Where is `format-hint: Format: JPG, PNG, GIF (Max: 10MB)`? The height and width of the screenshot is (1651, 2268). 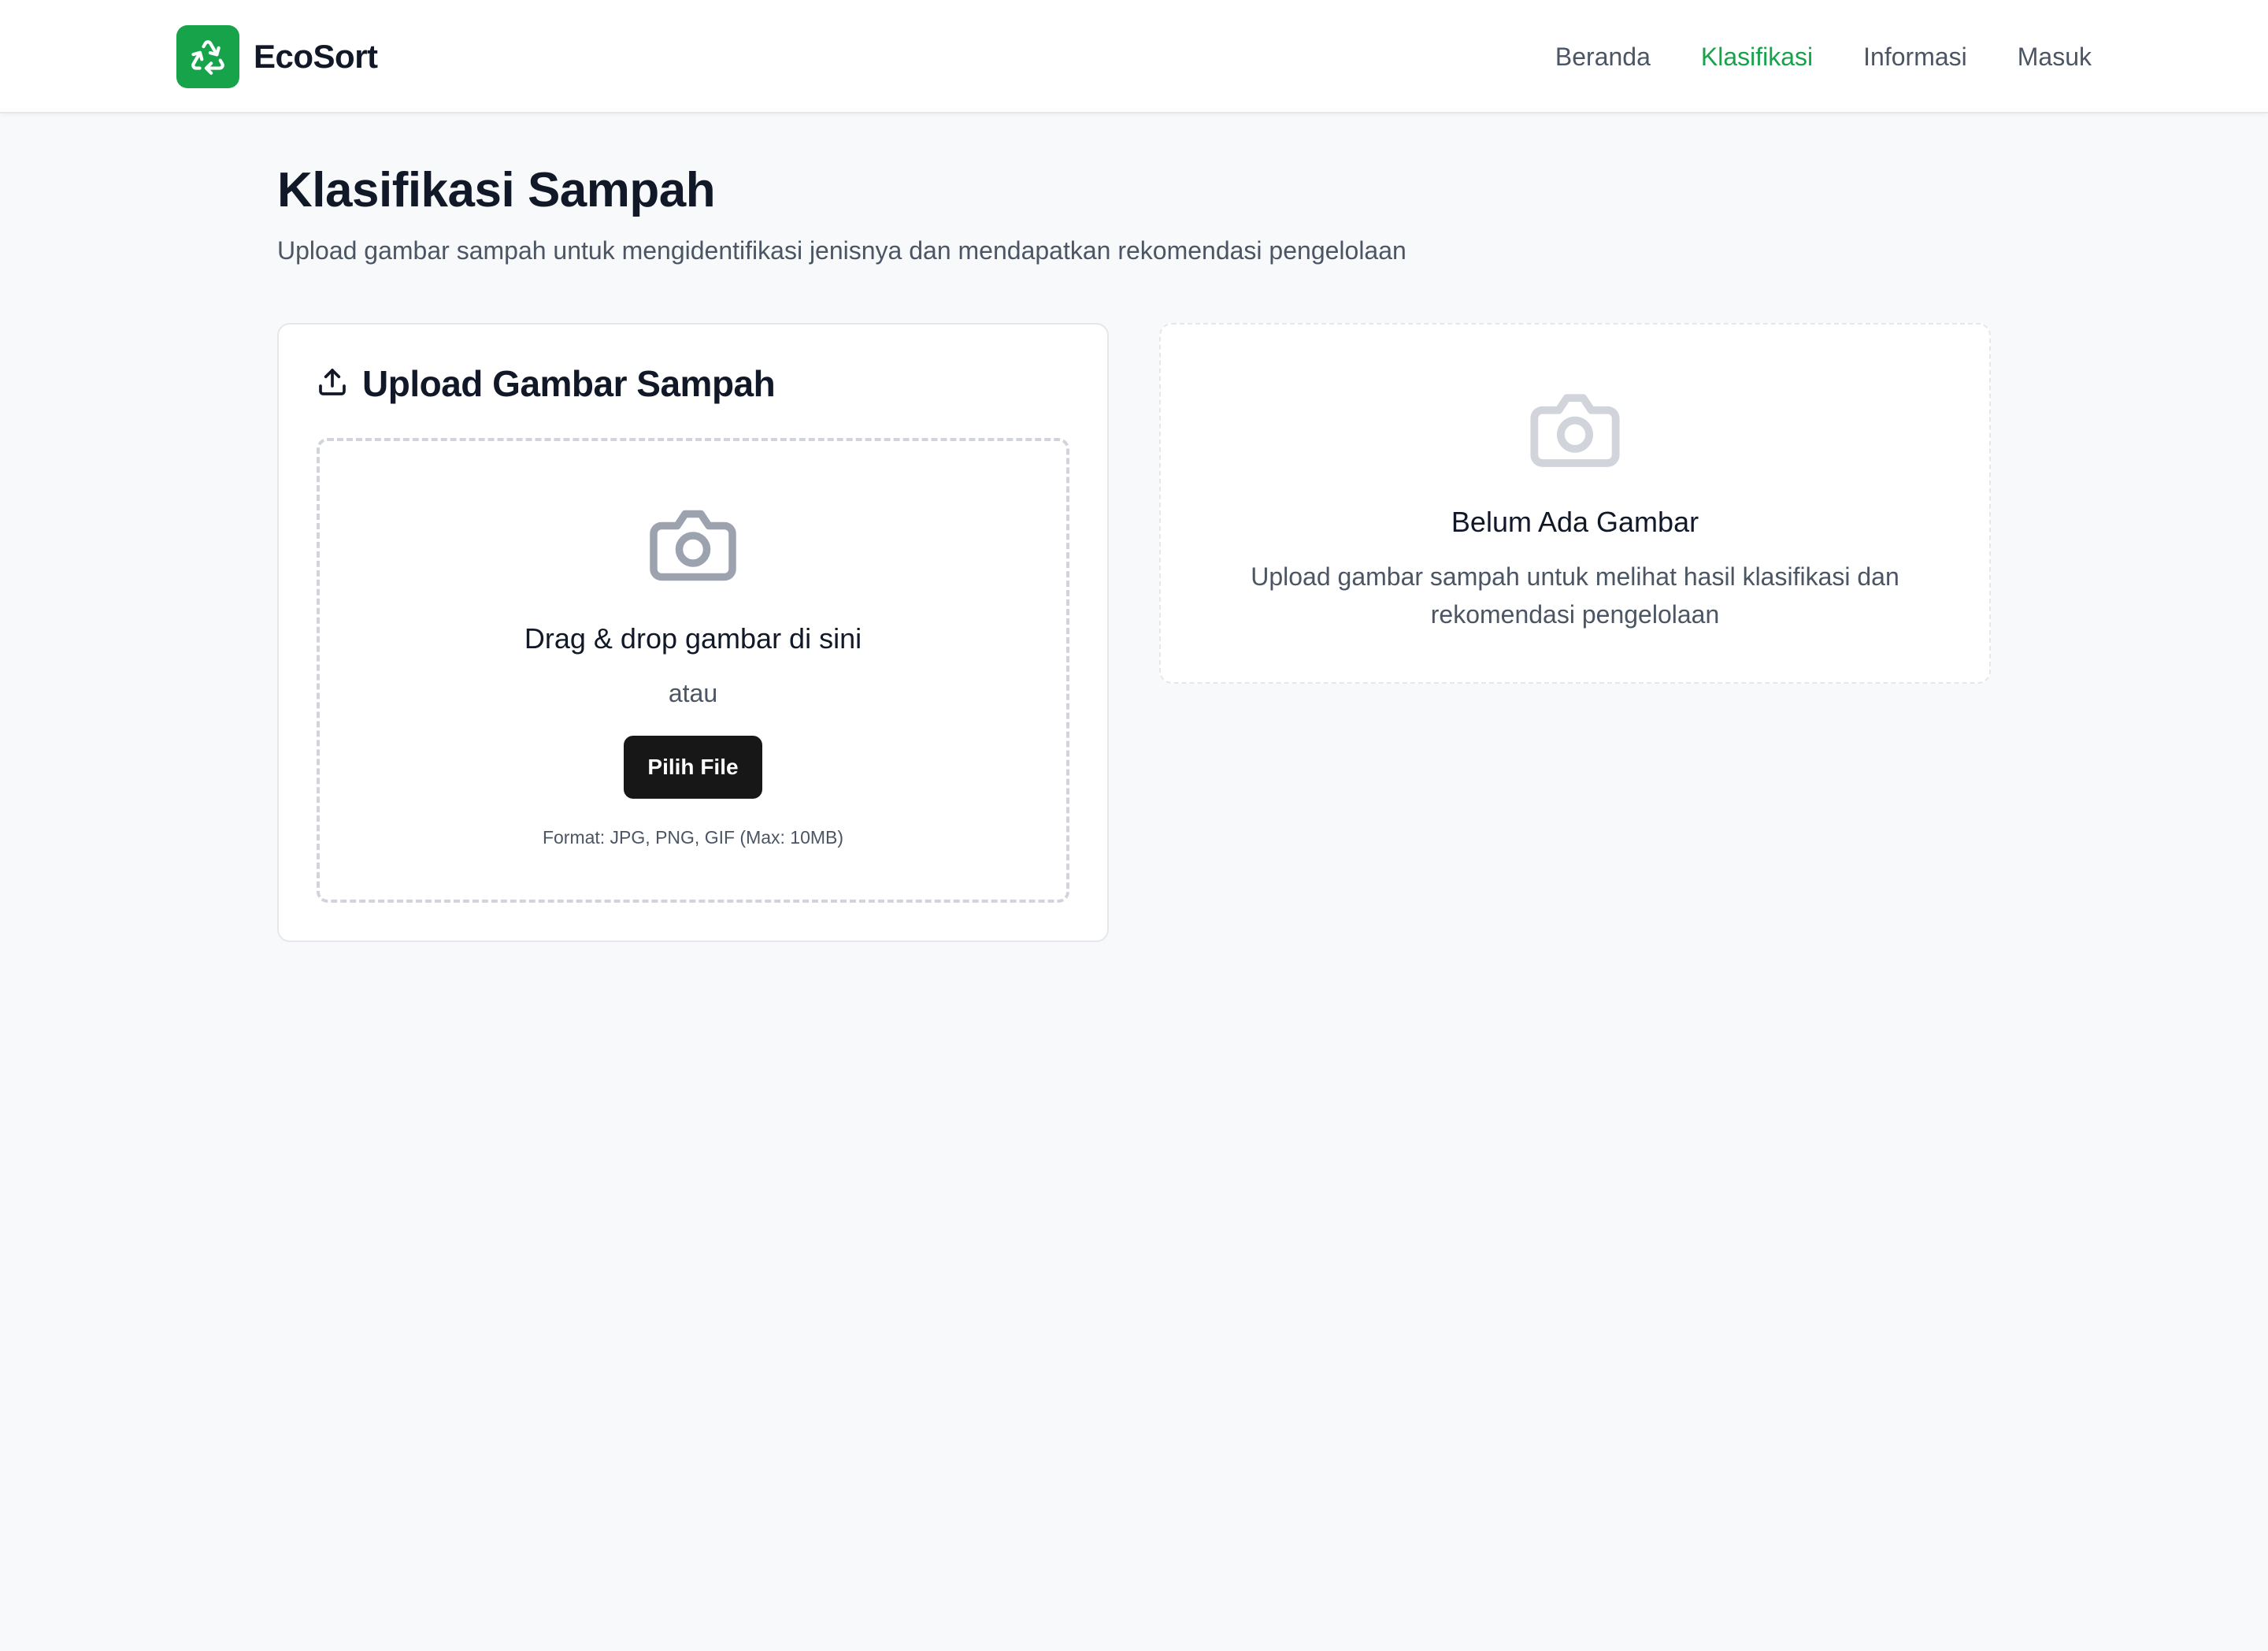 format-hint: Format: JPG, PNG, GIF (Max: 10MB) is located at coordinates (693, 837).